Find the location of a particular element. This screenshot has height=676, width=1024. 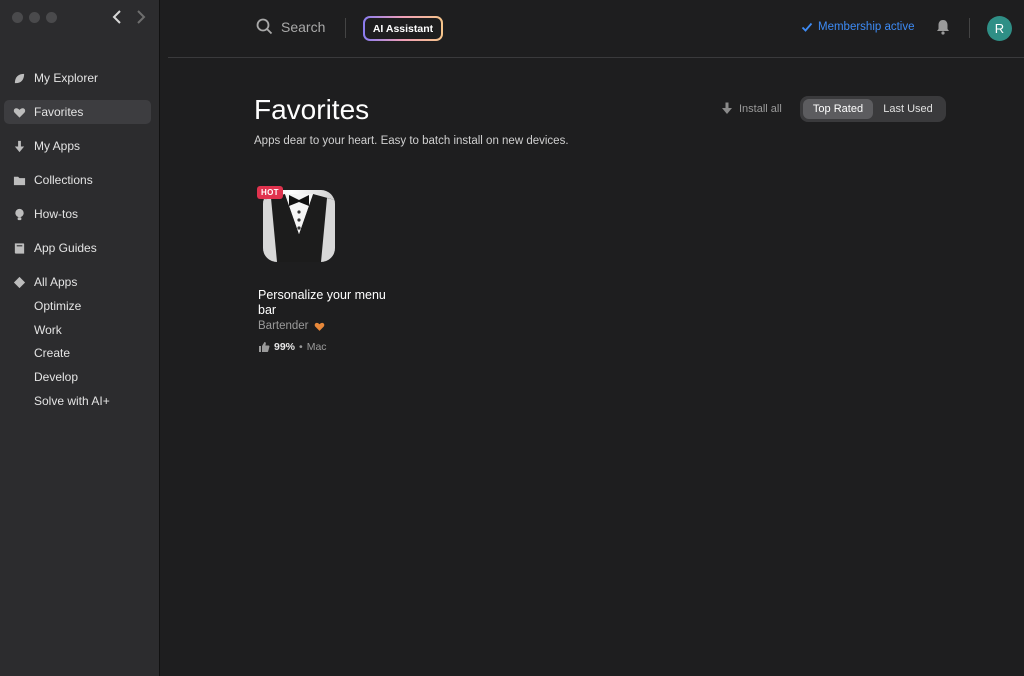

tuxedo-icon is located at coordinates (299, 228).